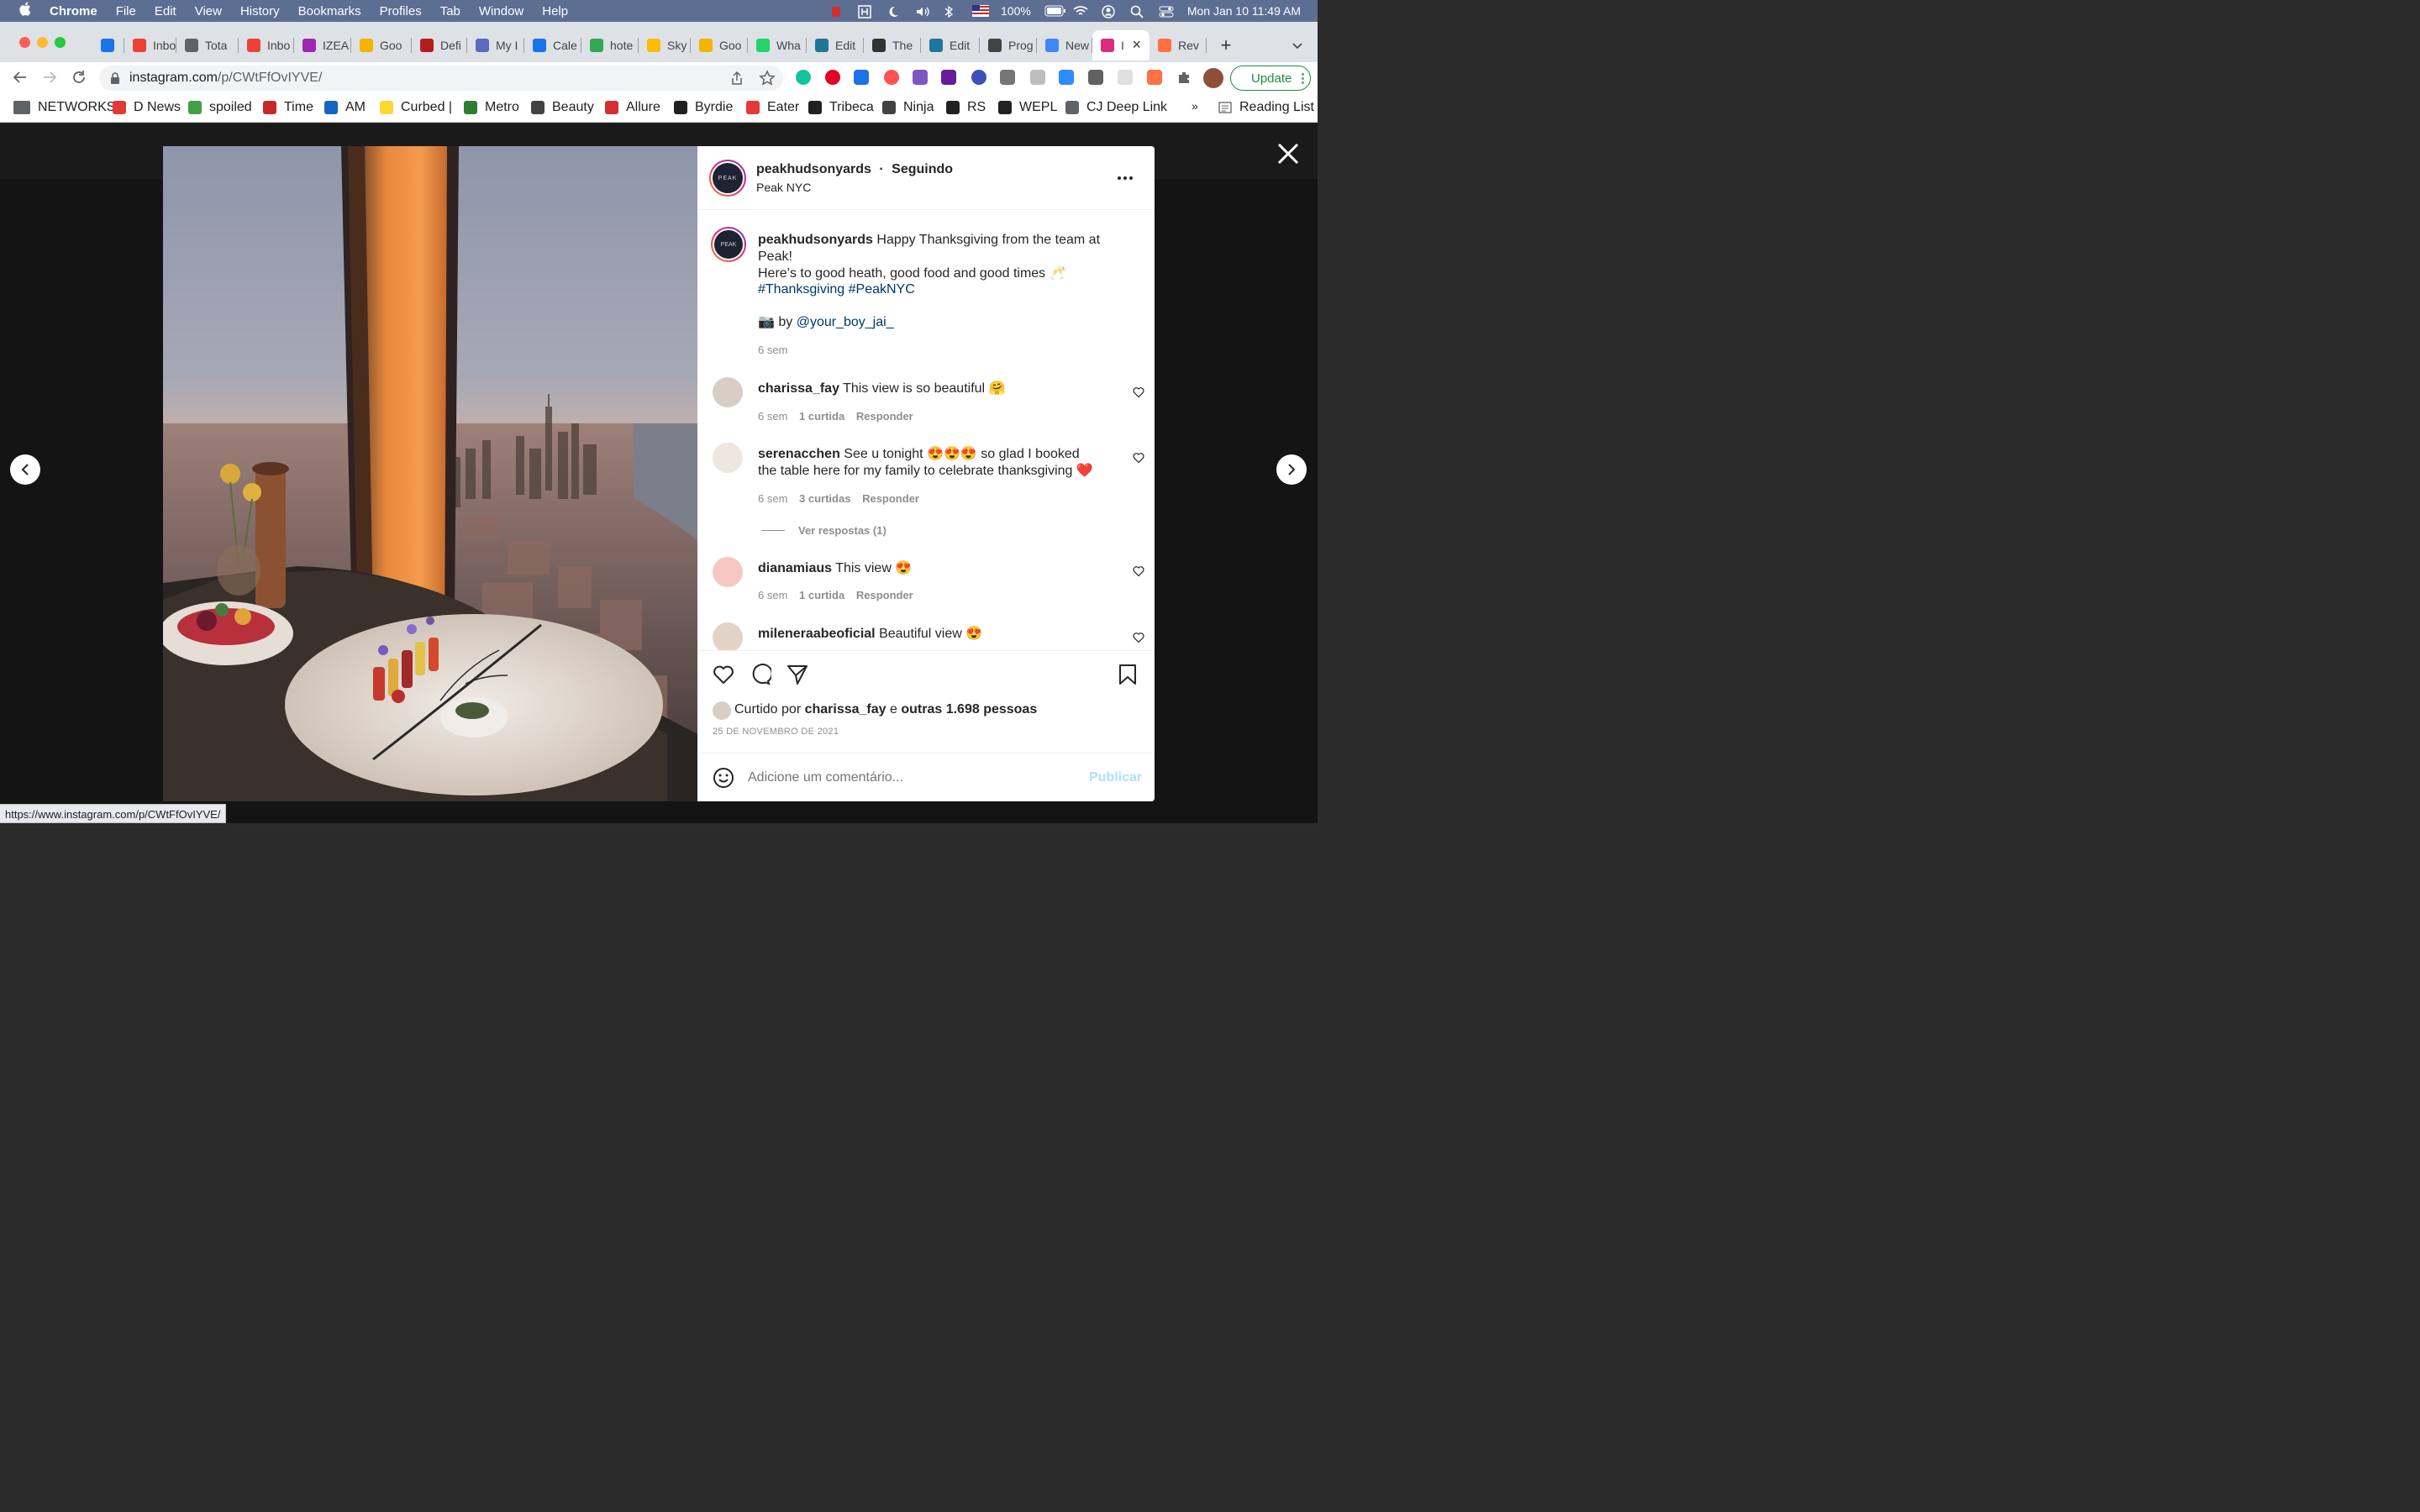 The width and height of the screenshot is (2420, 1512). What do you see at coordinates (496, 45) in the screenshot?
I see `tab: My I` at bounding box center [496, 45].